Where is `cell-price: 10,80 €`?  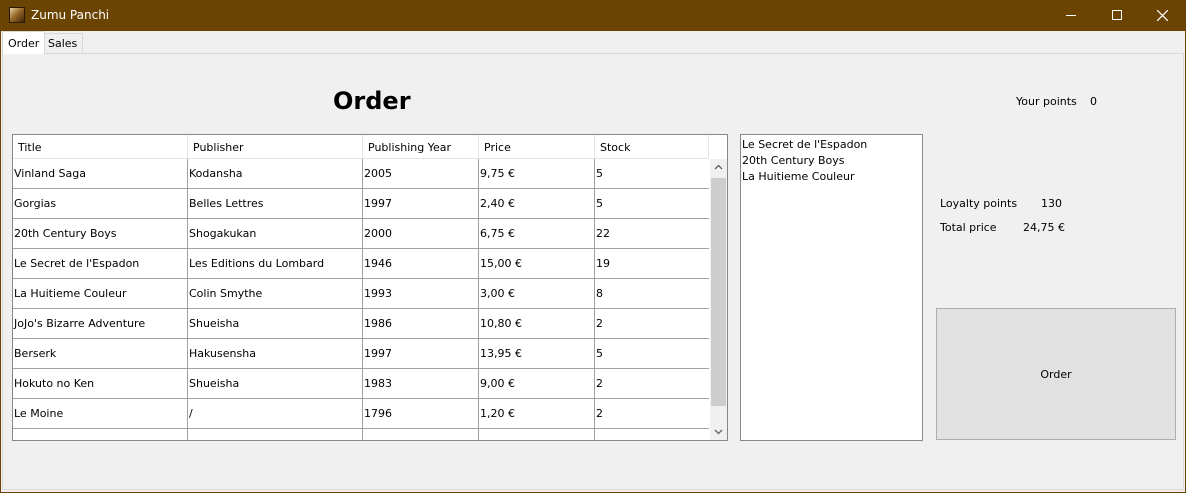 cell-price: 10,80 € is located at coordinates (537, 324).